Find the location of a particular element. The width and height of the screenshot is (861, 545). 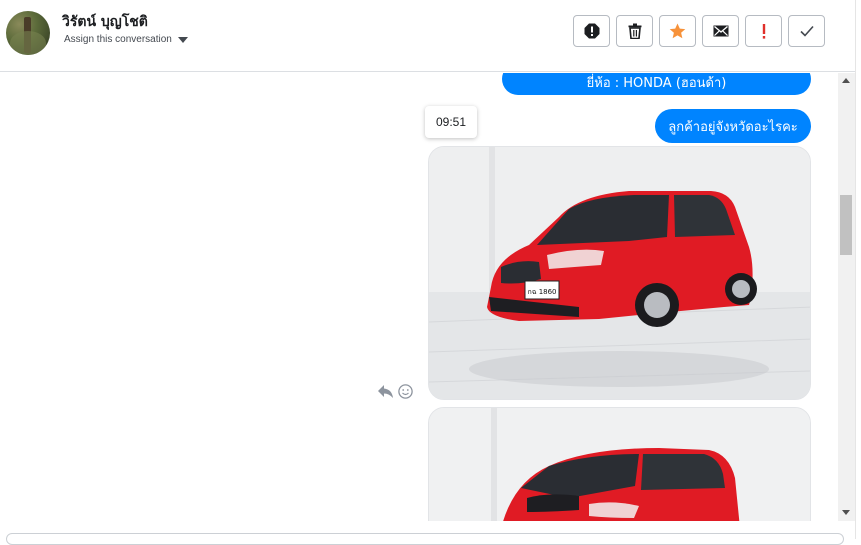

message-bubble-province: ลูกค้าอยู่จังหวัดอะไรคะ is located at coordinates (733, 126).